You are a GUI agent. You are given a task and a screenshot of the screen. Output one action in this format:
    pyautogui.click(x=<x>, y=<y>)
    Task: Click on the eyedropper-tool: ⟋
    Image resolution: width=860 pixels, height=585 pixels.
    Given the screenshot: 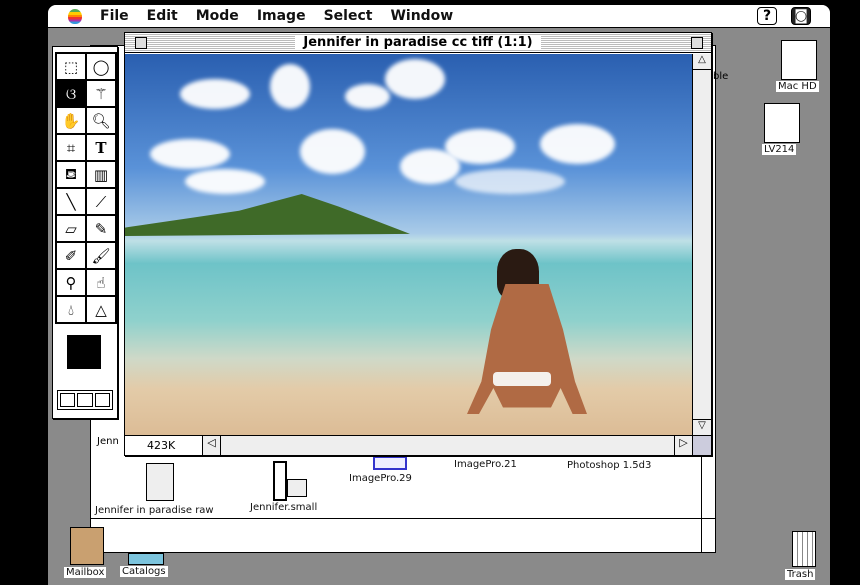 What is the action you would take?
    pyautogui.click(x=101, y=201)
    